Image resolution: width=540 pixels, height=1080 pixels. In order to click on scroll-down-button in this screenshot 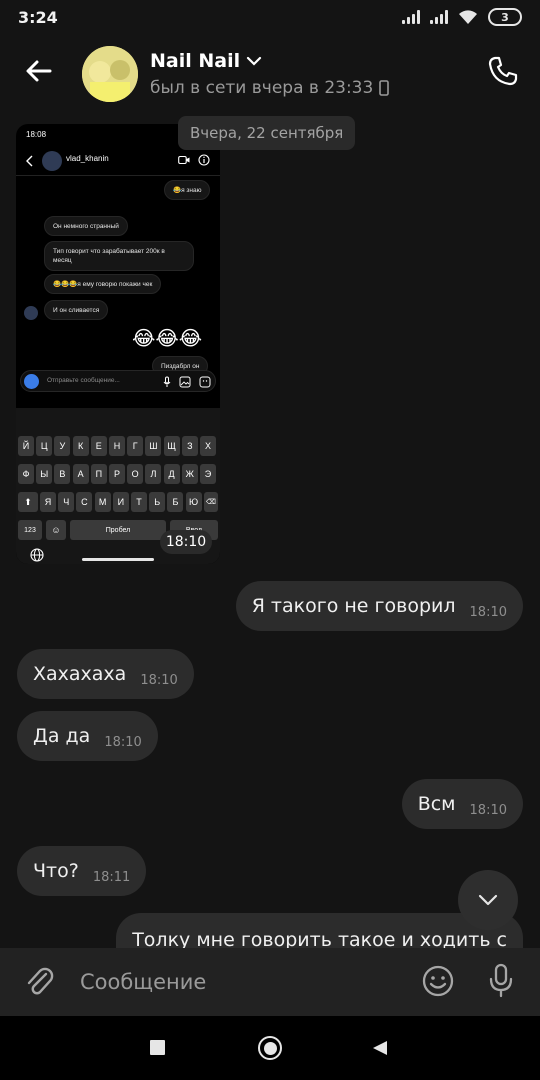, I will do `click(488, 900)`.